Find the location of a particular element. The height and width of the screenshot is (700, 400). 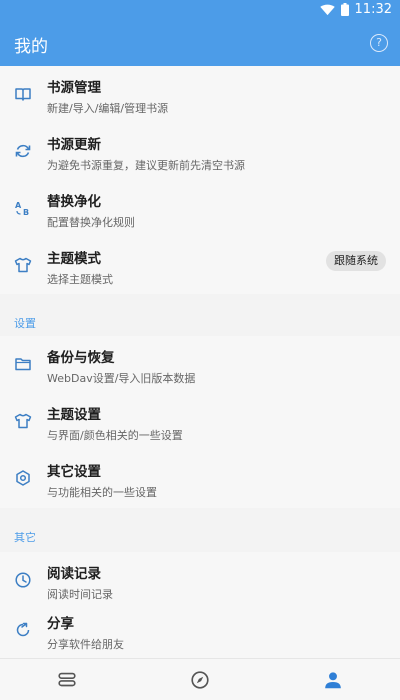

book-open-icon is located at coordinates (23, 94).